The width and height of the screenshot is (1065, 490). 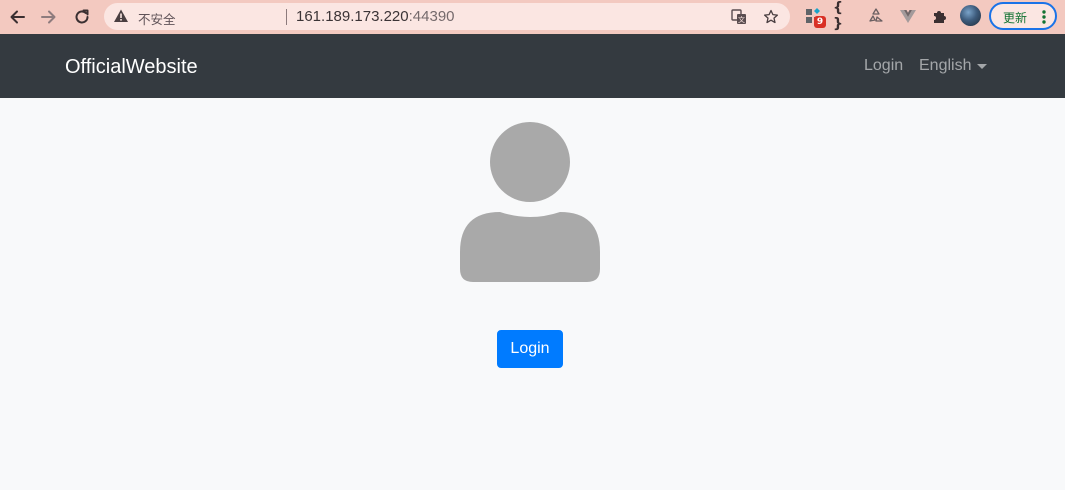 I want to click on security-status: 不安全, so click(x=157, y=18).